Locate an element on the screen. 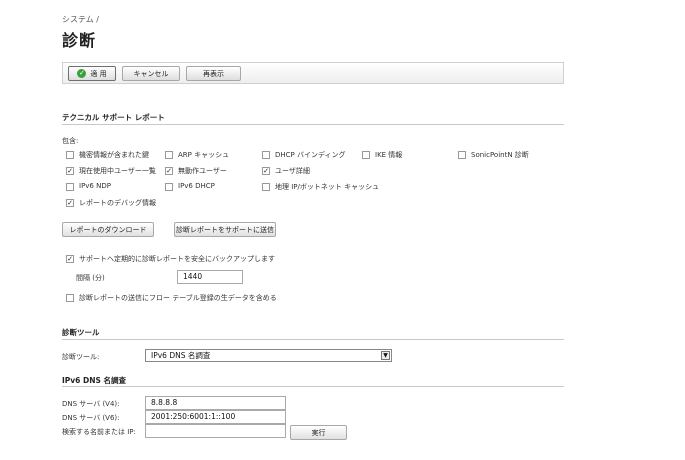 The image size is (685, 460). option-geoip-botnet-cache: 地理 IP/ボットネット キャッシュ is located at coordinates (320, 187).